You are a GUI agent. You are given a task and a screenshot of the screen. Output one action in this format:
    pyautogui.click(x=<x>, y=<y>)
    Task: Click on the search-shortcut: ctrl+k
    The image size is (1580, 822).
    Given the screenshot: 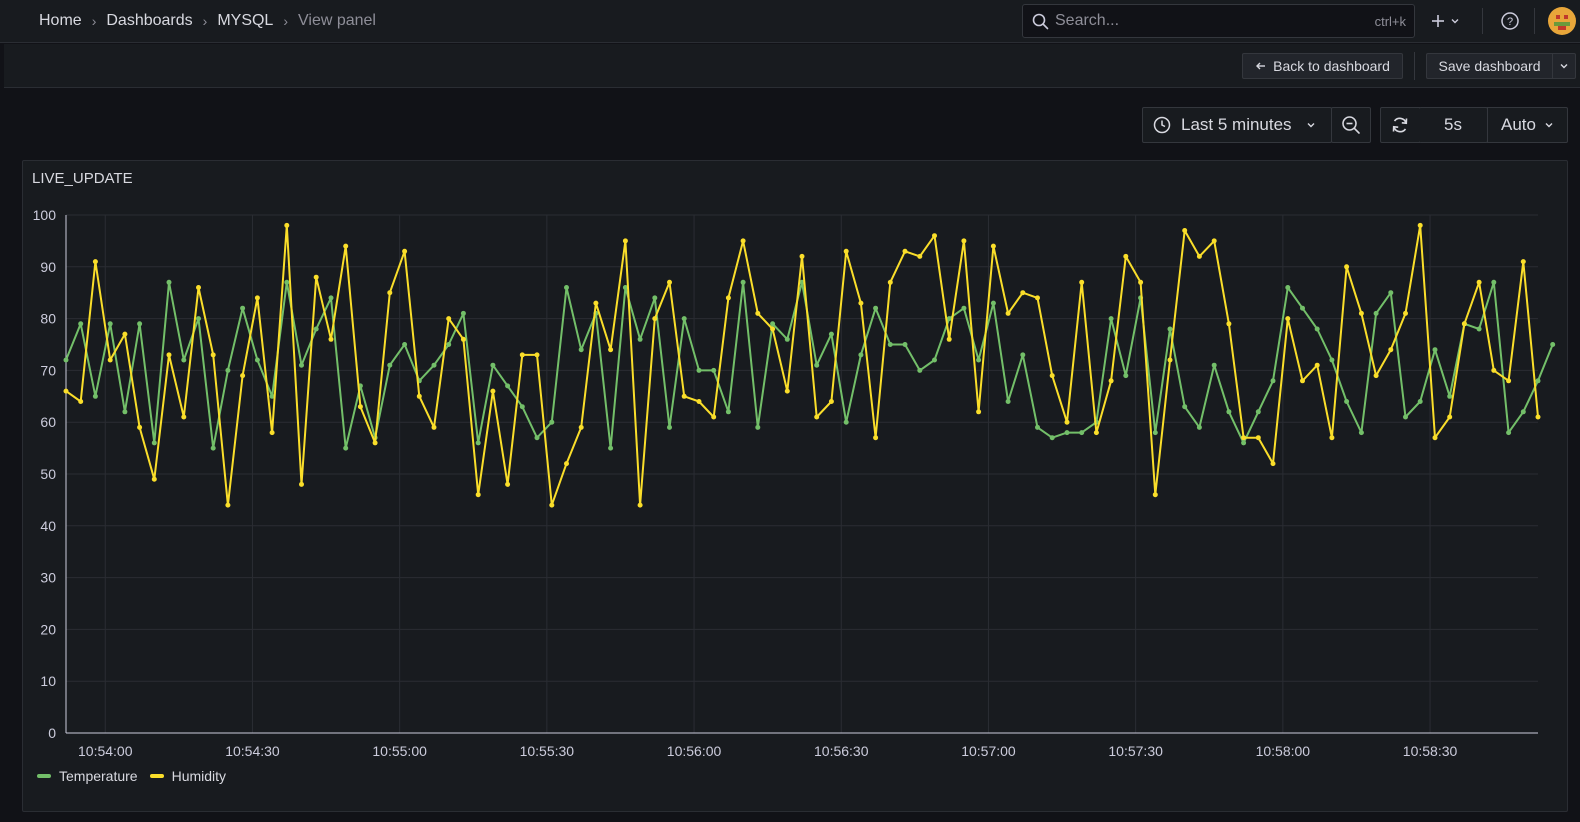 What is the action you would take?
    pyautogui.click(x=1390, y=21)
    